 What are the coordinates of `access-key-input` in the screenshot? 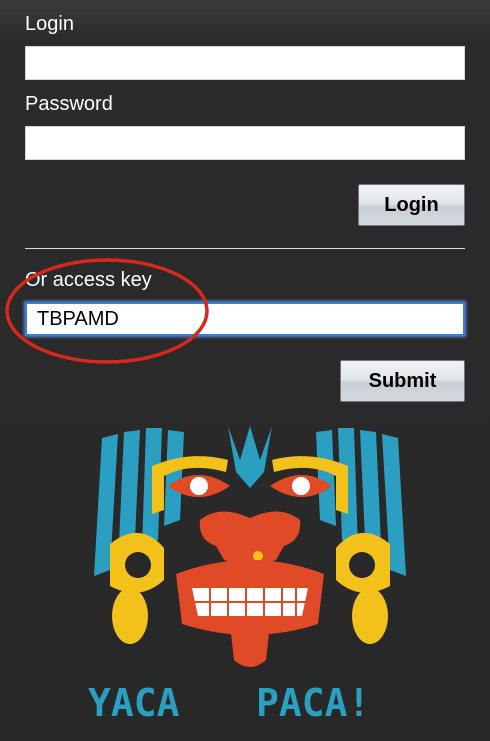 It's located at (245, 319).